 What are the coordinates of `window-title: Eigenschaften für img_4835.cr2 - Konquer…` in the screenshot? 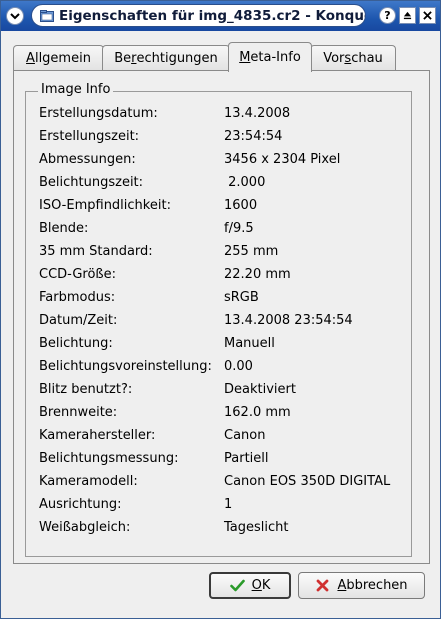 It's located at (212, 15).